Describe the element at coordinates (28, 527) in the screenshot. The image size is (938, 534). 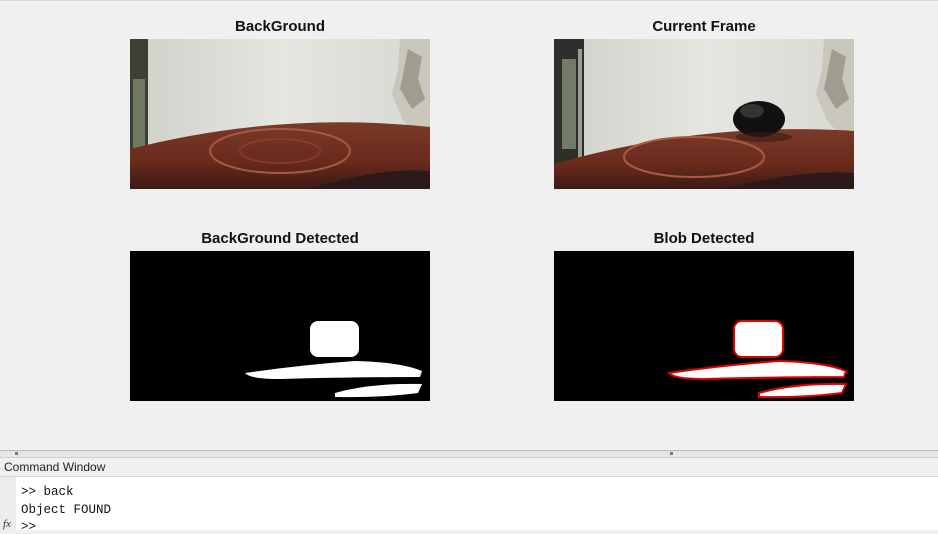
I see `command-prompt: >>` at that location.